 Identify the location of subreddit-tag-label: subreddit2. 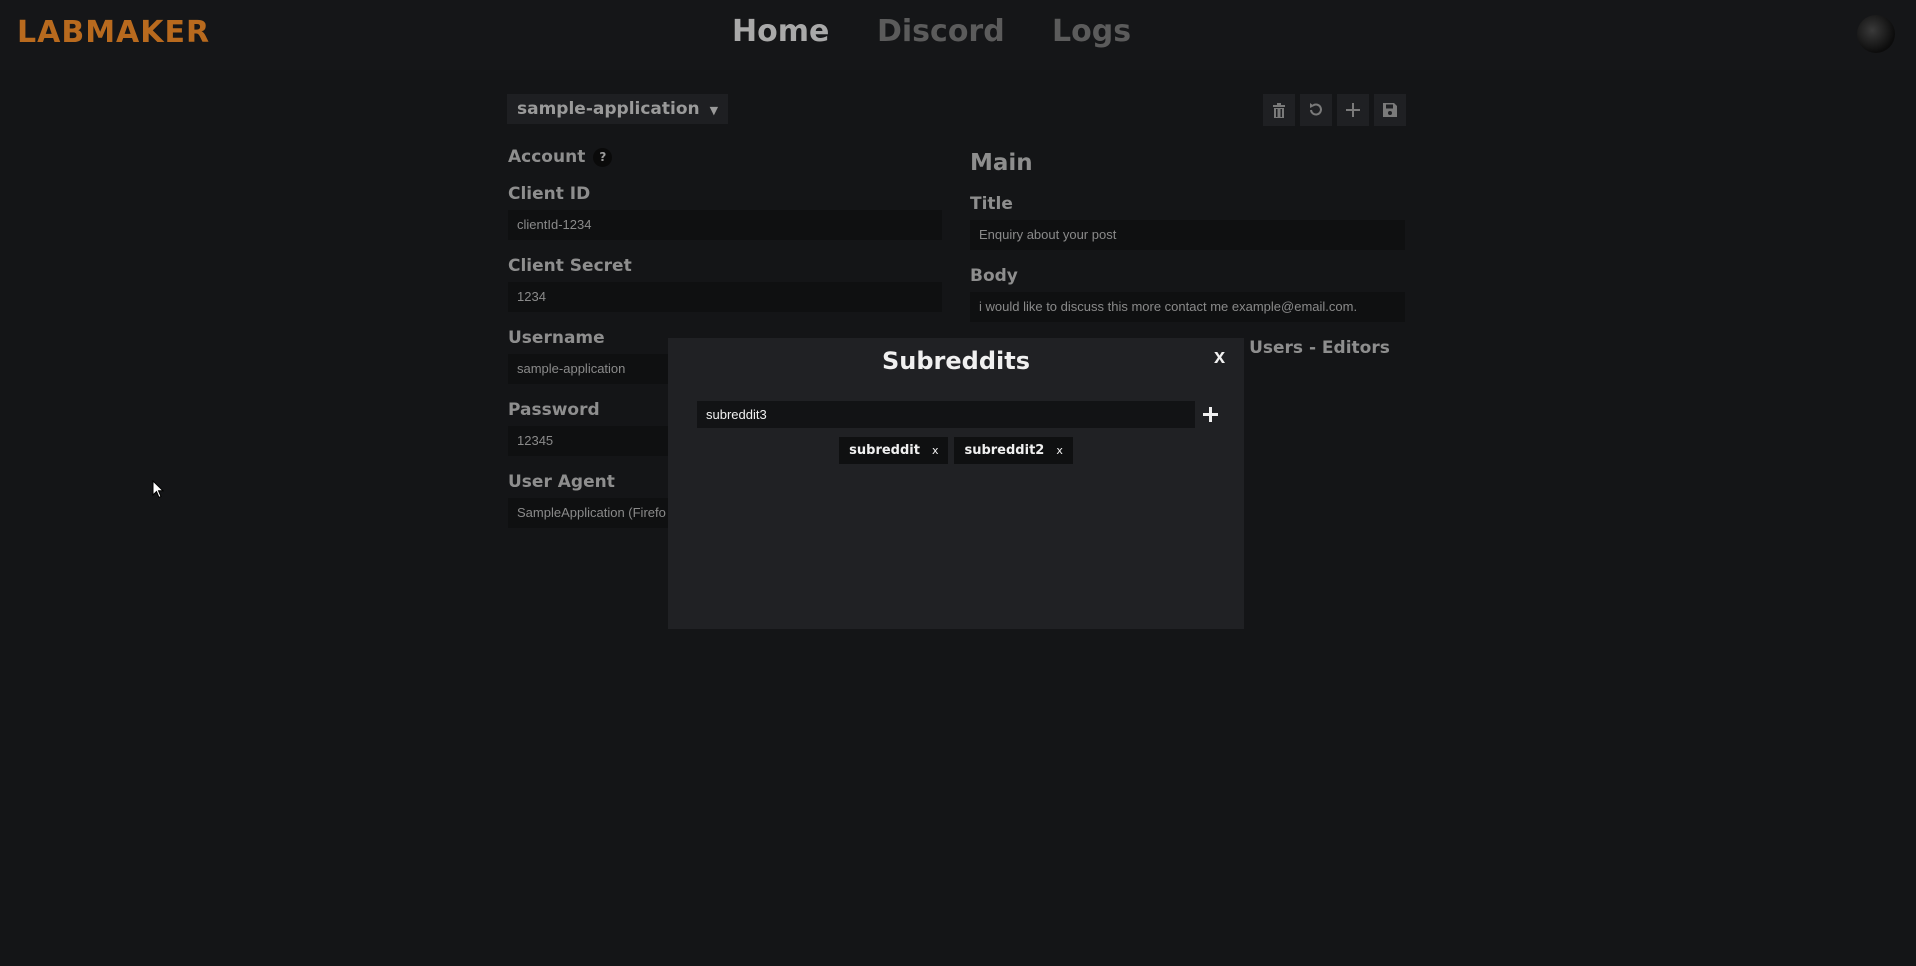
(1004, 450).